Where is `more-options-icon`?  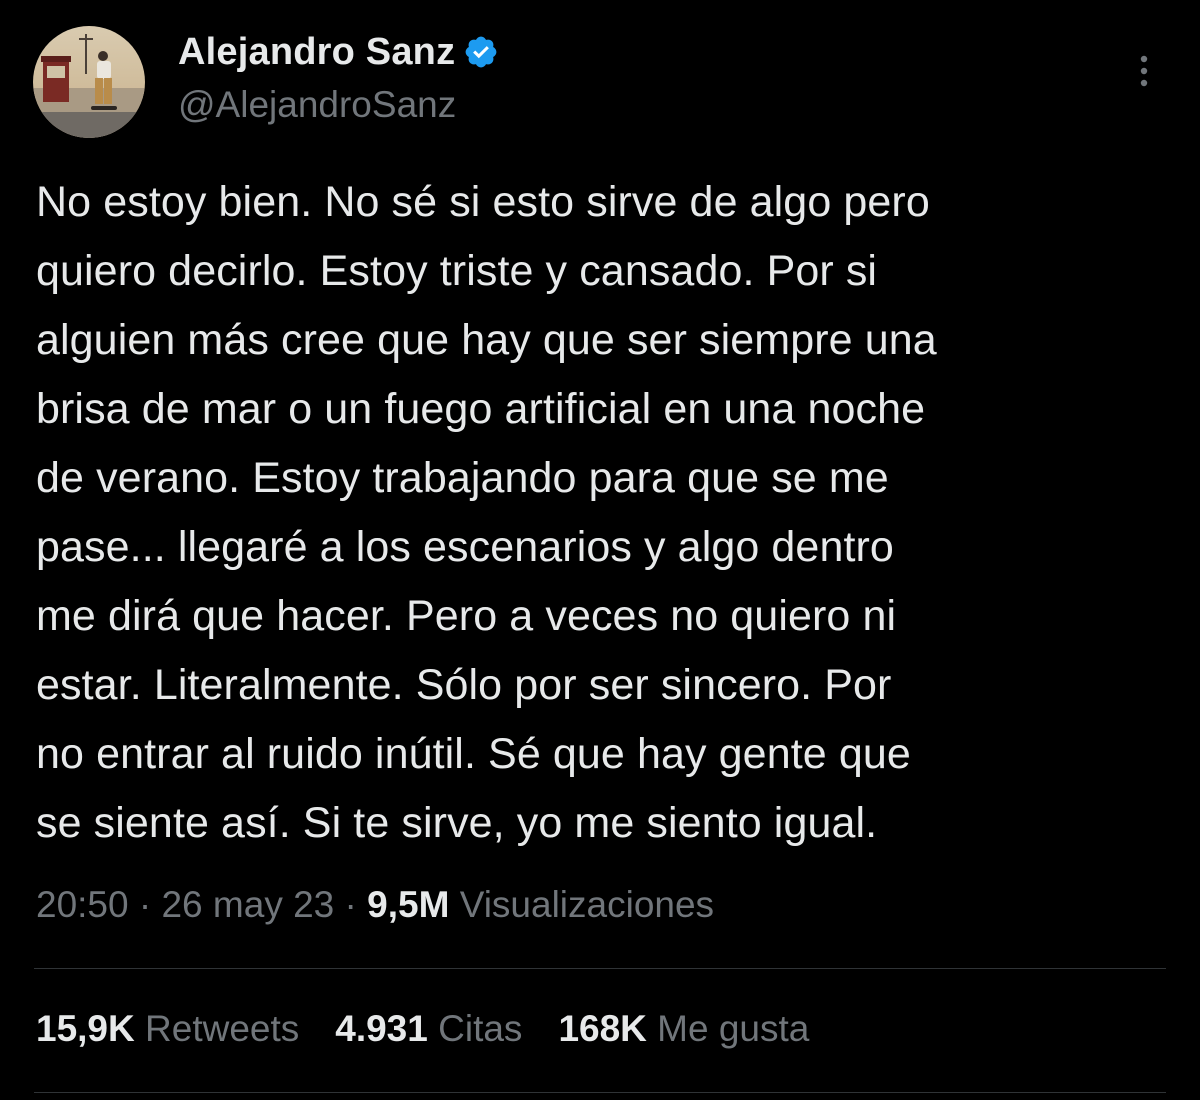 more-options-icon is located at coordinates (1144, 72).